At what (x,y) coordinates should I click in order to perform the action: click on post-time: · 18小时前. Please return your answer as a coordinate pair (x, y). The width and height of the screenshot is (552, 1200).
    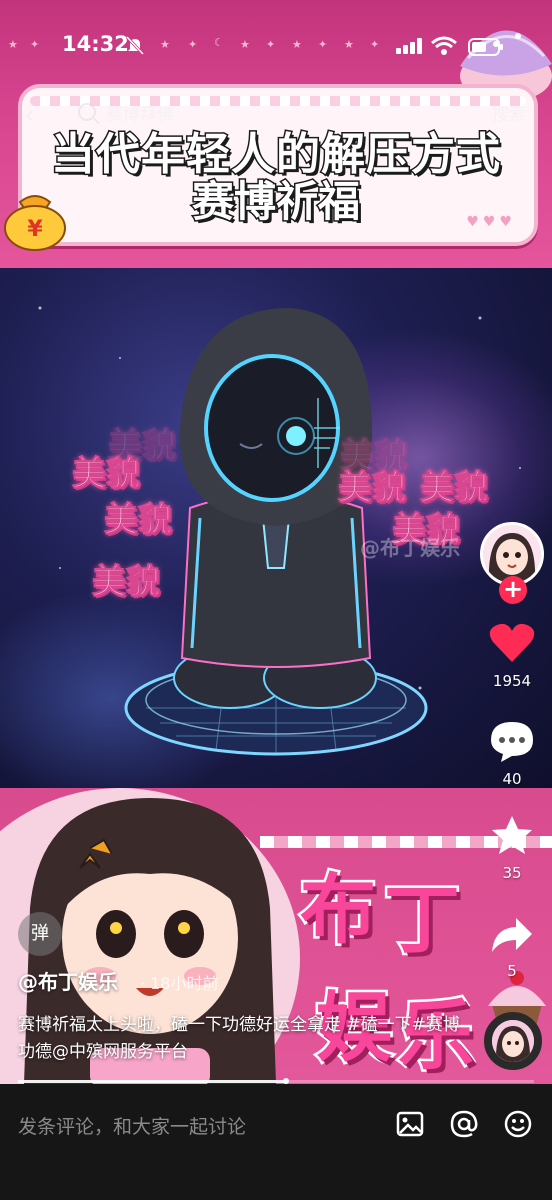
    Looking at the image, I should click on (179, 983).